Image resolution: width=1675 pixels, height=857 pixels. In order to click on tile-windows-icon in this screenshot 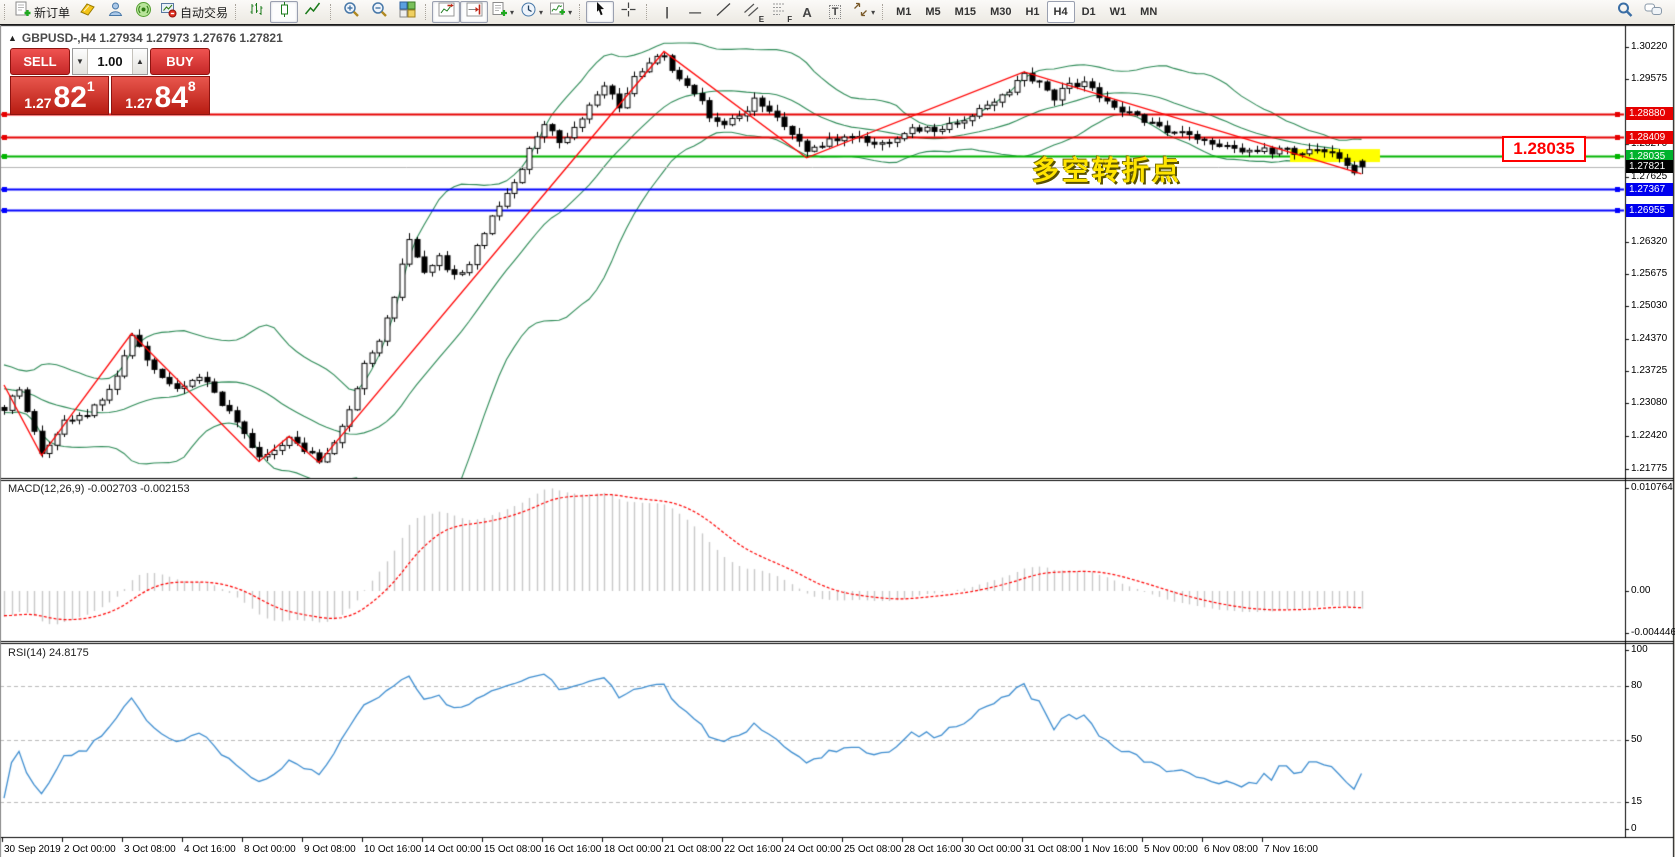, I will do `click(407, 12)`.